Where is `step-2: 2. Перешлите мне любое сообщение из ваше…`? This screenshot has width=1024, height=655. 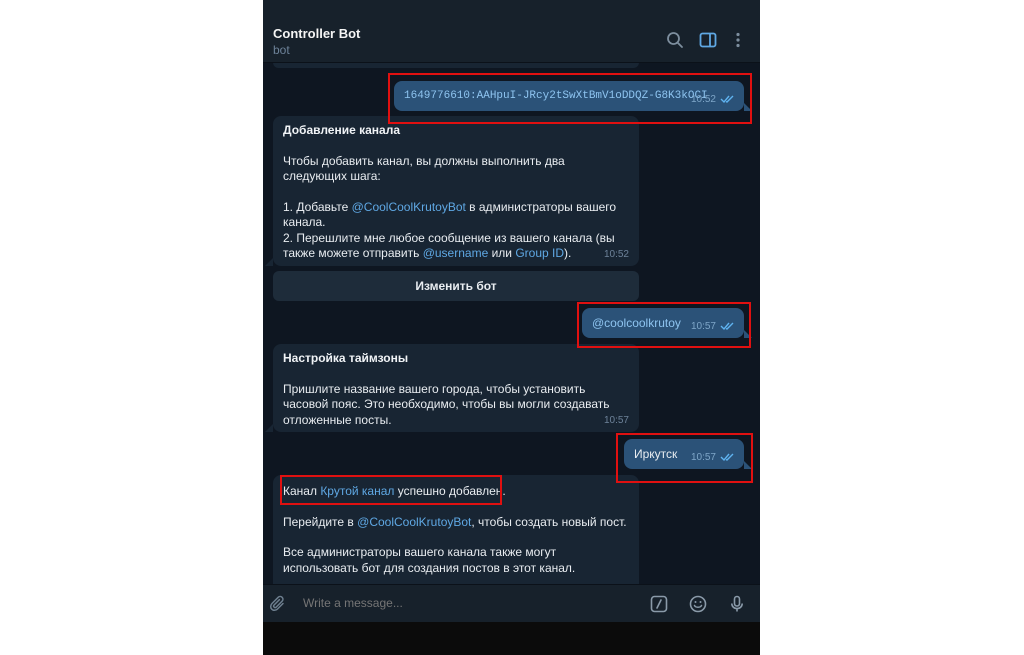 step-2: 2. Перешлите мне любое сообщение из ваше… is located at coordinates (449, 245).